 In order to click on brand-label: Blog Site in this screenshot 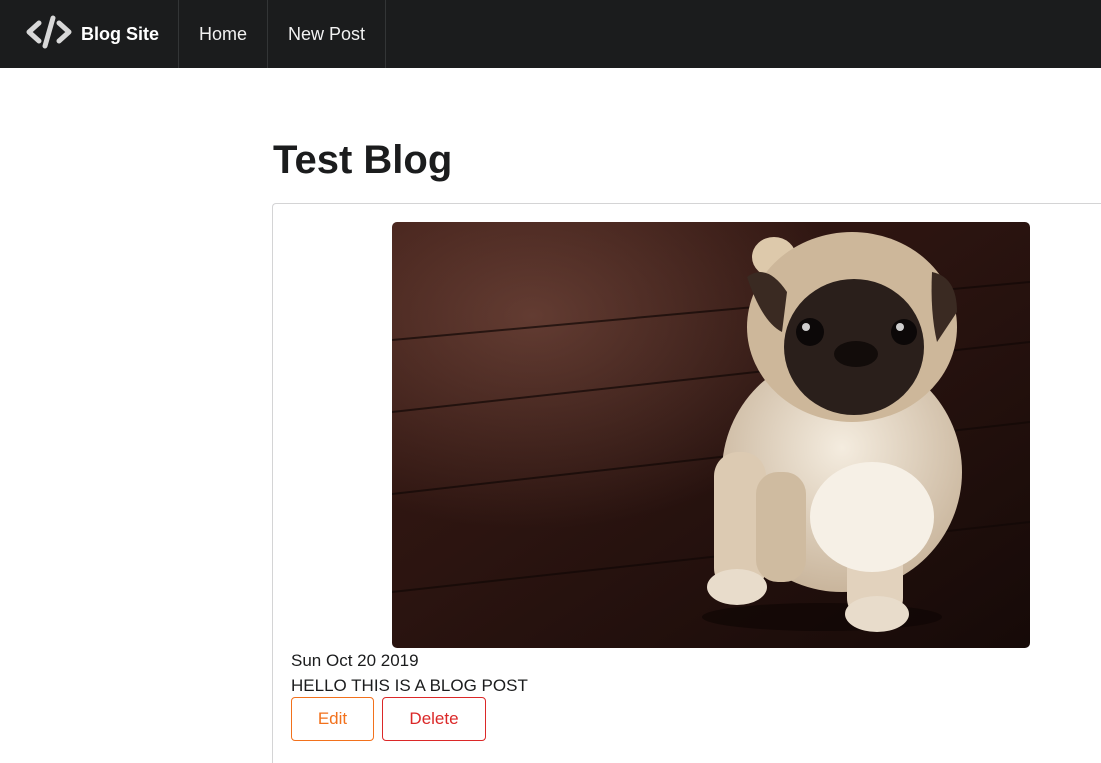, I will do `click(120, 33)`.